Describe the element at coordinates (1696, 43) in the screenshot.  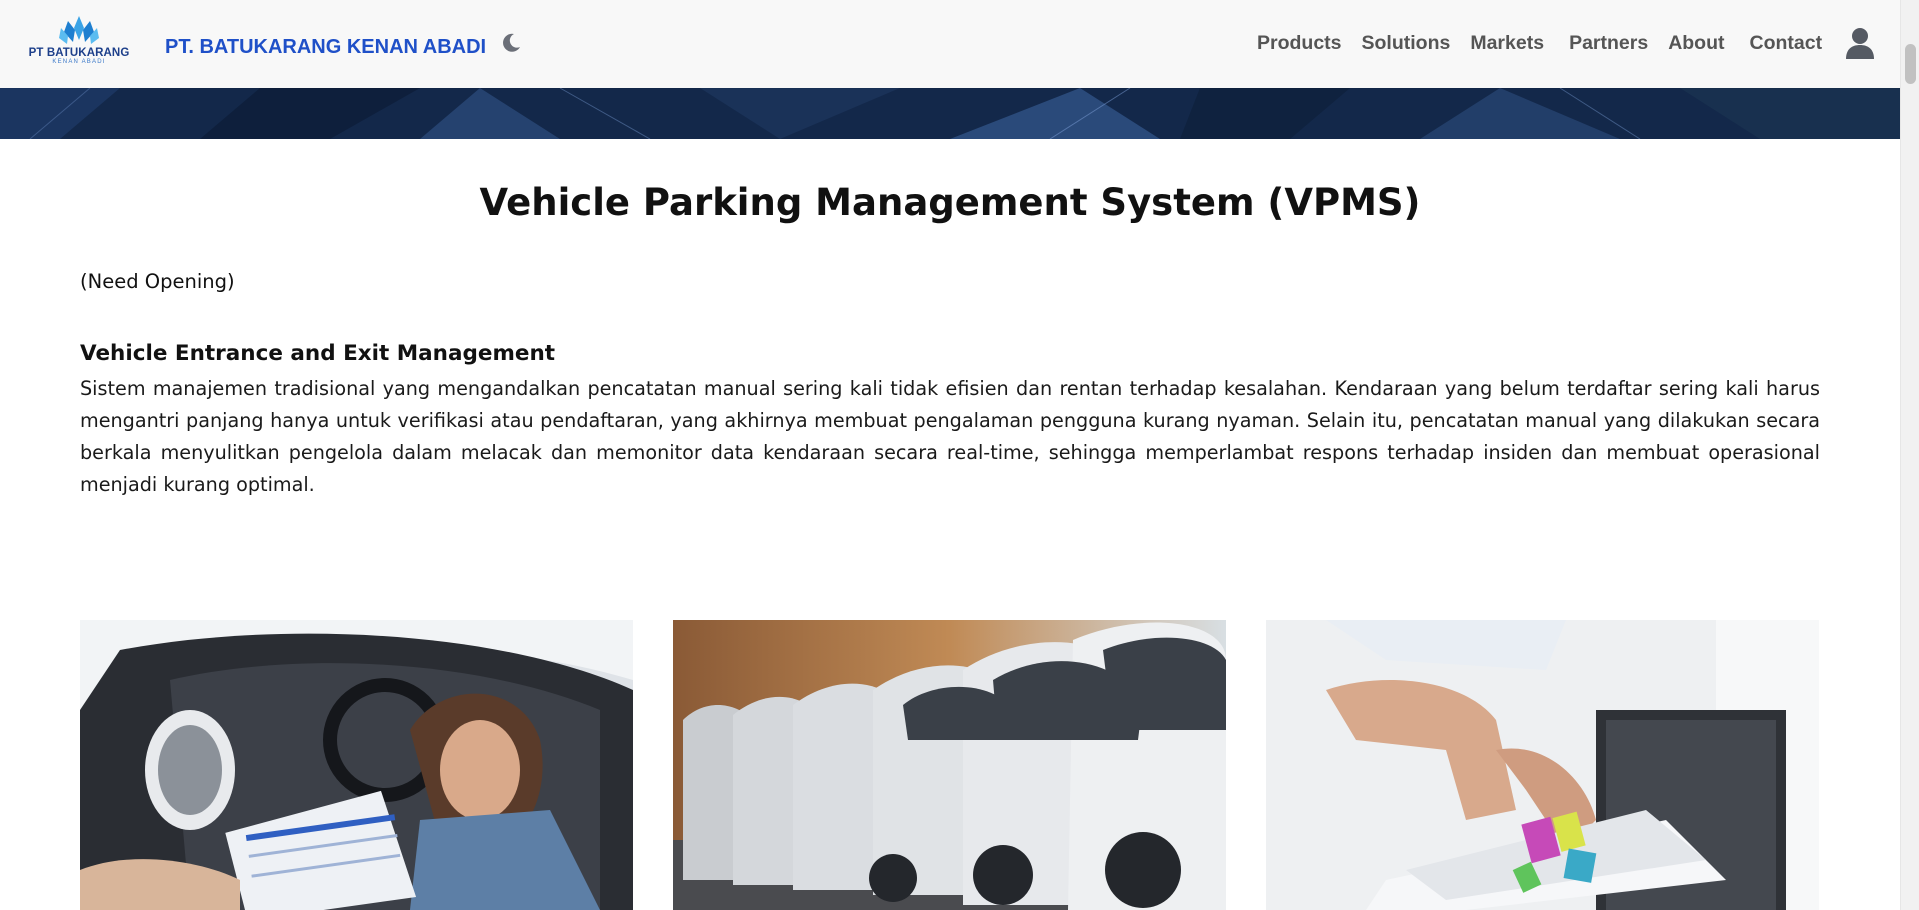
I see `nav-about: About` at that location.